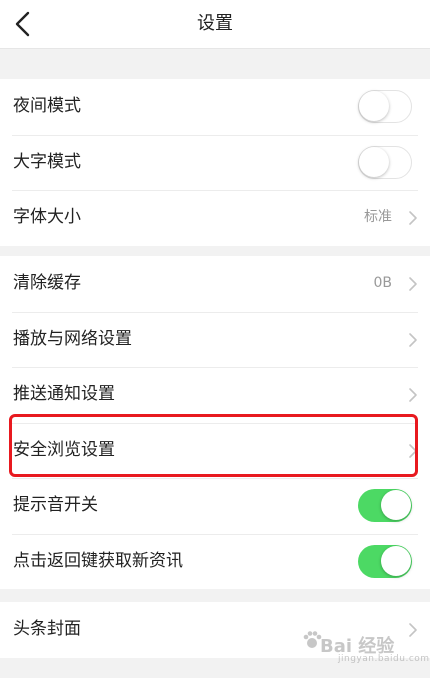 Image resolution: width=430 pixels, height=678 pixels. I want to click on row-label: 清除缓存, so click(47, 283).